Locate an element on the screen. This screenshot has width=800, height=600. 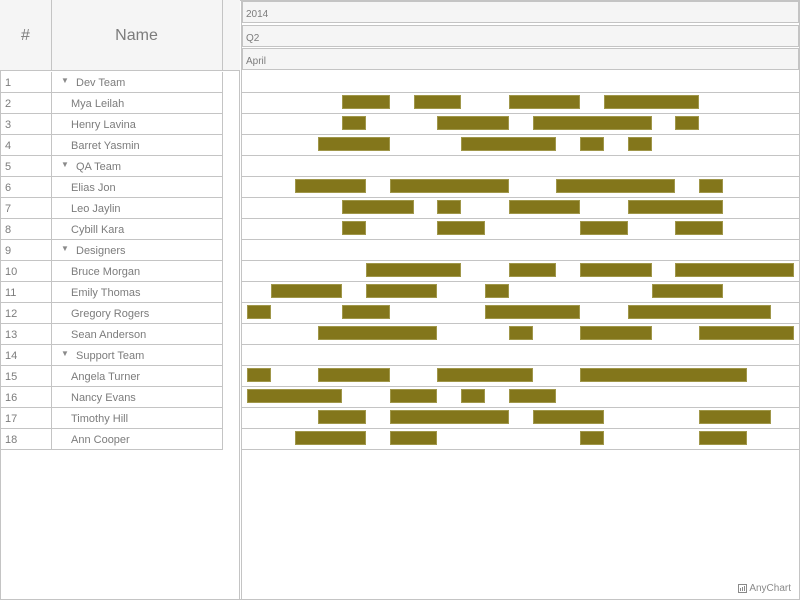
group-row: 5 ▼ QA Team is located at coordinates (111, 166).